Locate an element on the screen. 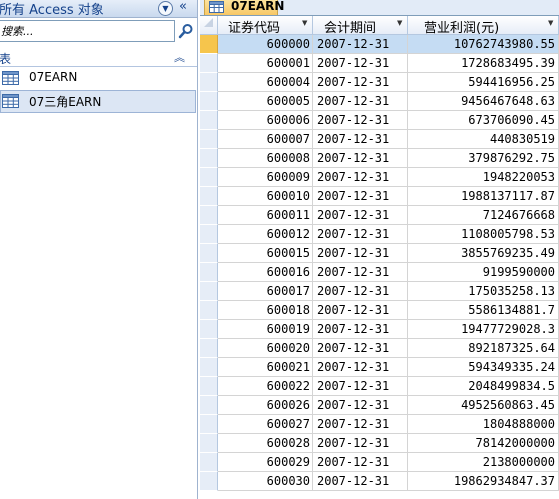 This screenshot has width=559, height=499. table-row: 600027 2007-12-31 1804888000 is located at coordinates (379, 424).